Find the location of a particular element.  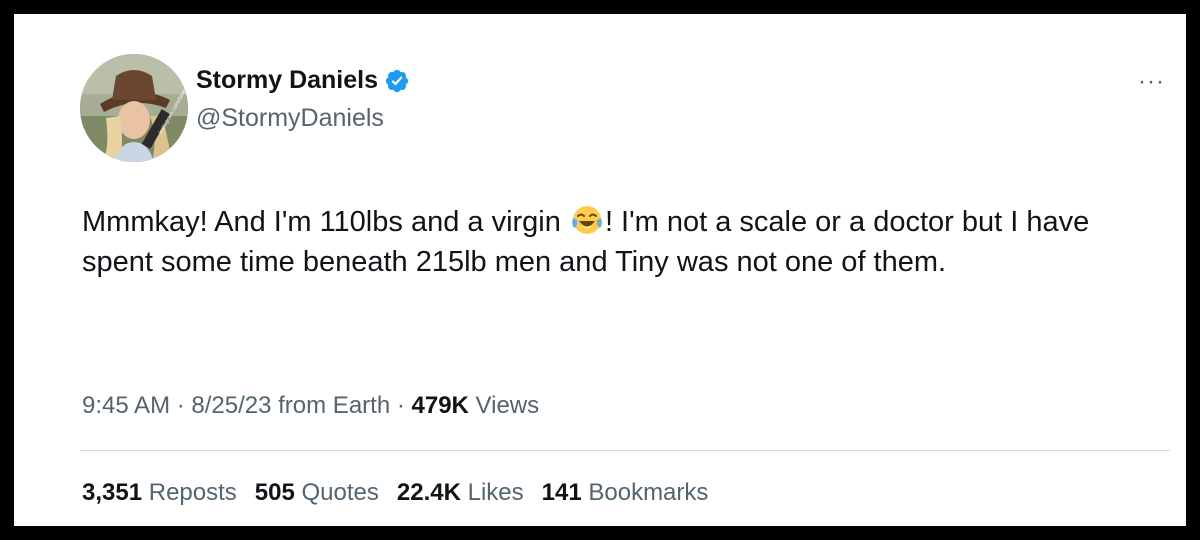

handle: @StormyDaniels is located at coordinates (290, 118).